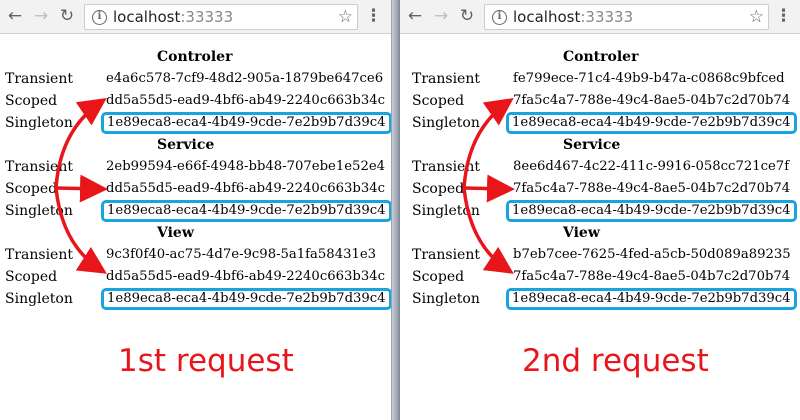 The width and height of the screenshot is (800, 420). What do you see at coordinates (615, 361) in the screenshot?
I see `request-caption: 2nd request` at bounding box center [615, 361].